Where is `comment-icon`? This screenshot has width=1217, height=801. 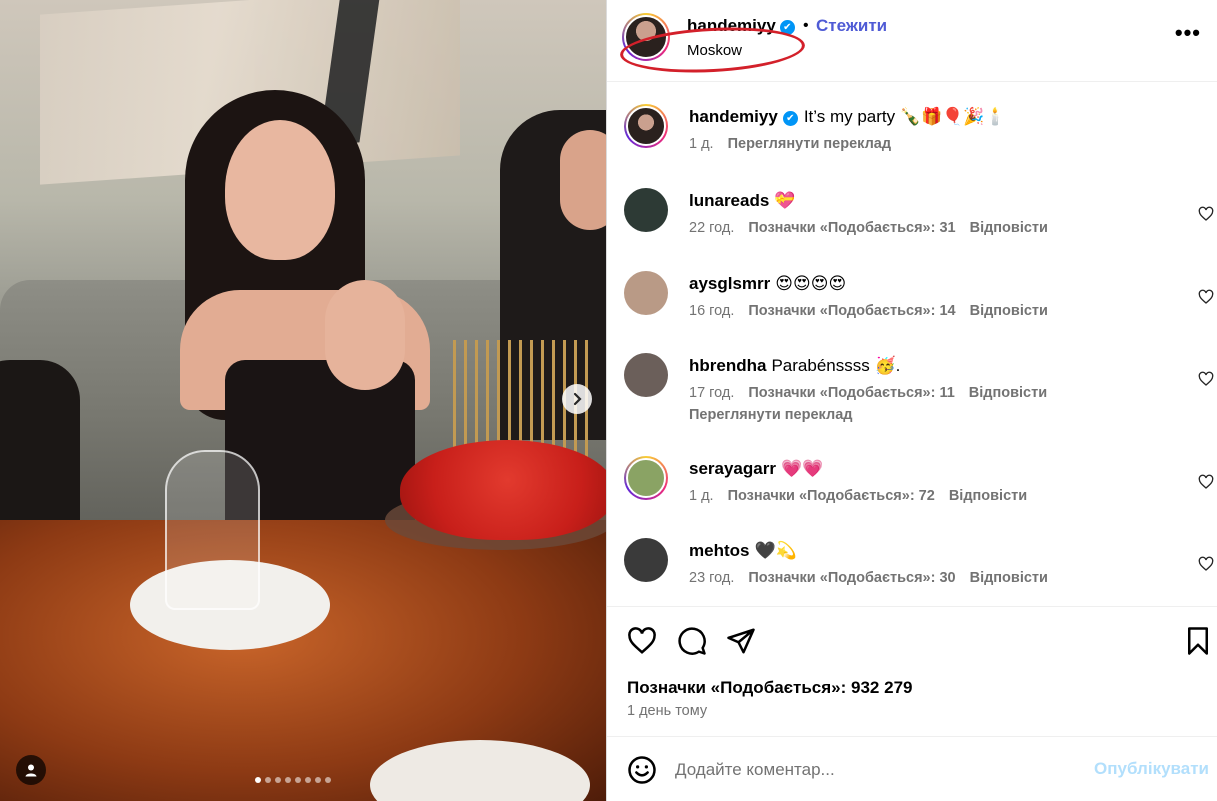
comment-icon is located at coordinates (692, 641).